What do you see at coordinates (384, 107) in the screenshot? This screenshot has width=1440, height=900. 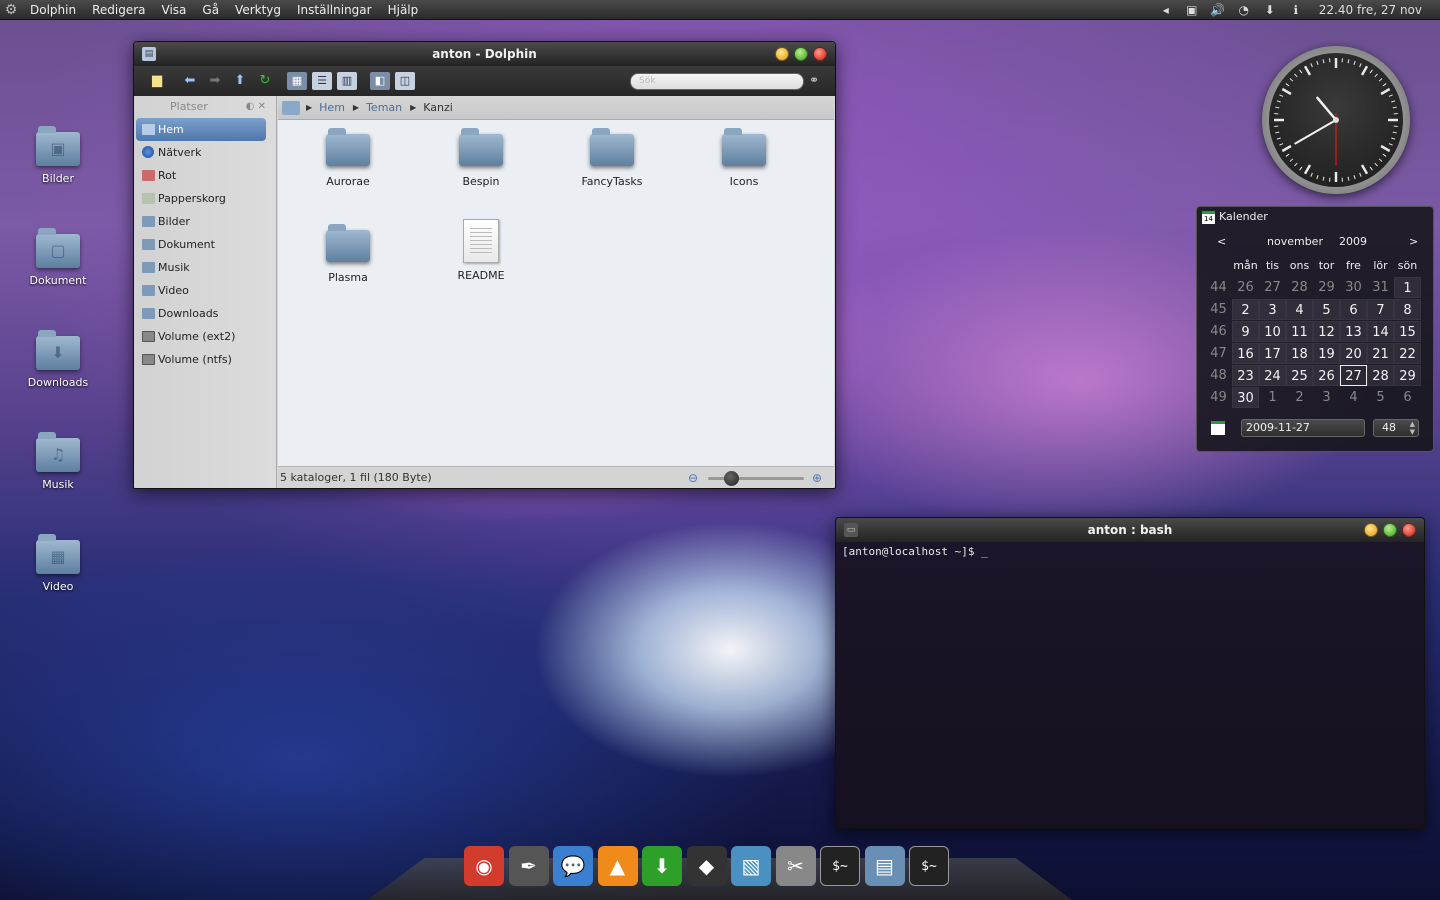 I see `breadcrumb-teman: Teman` at bounding box center [384, 107].